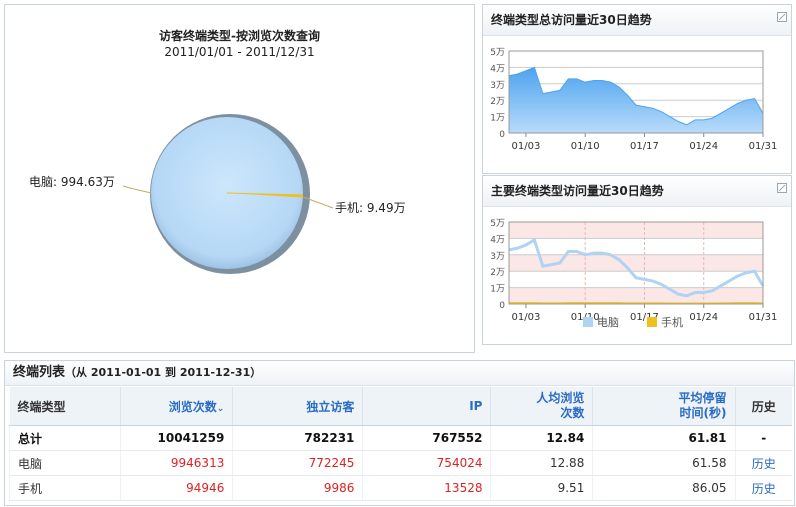 The image size is (796, 507). What do you see at coordinates (370, 208) in the screenshot?
I see `pie-label-mobile: 手机: 9.49万` at bounding box center [370, 208].